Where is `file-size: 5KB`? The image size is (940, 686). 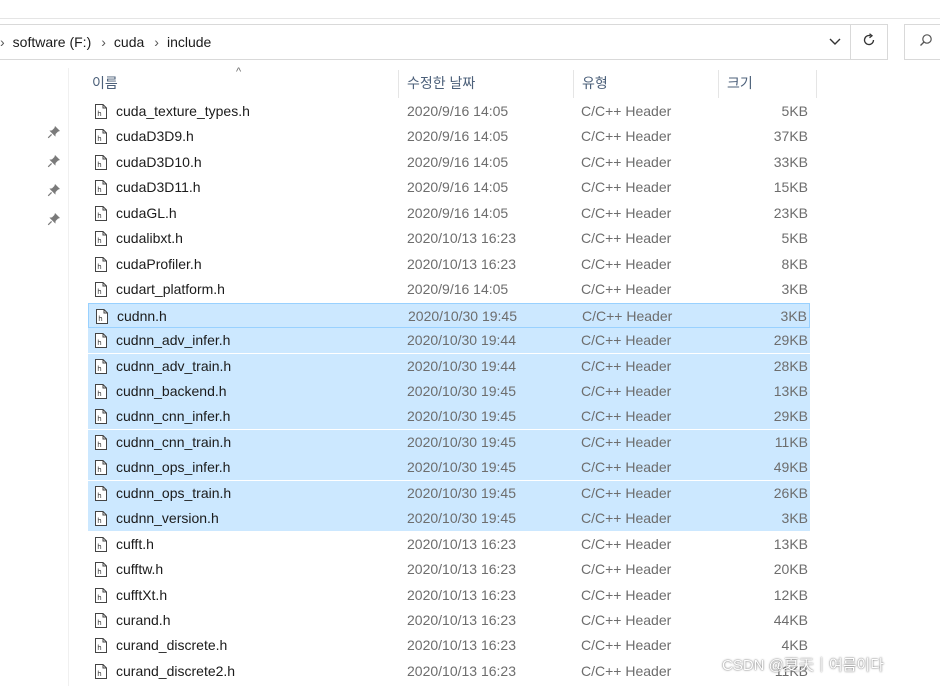
file-size: 5KB is located at coordinates (794, 238).